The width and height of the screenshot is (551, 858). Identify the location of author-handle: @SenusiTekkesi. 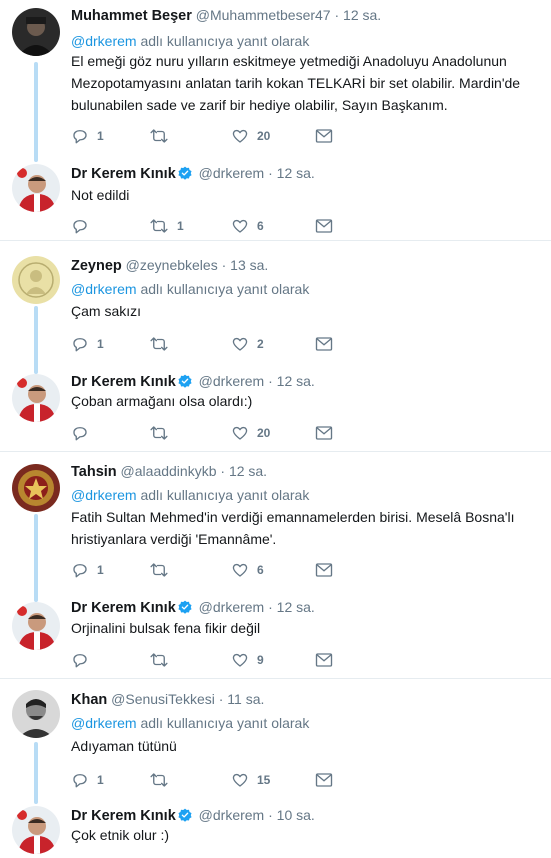
(163, 699).